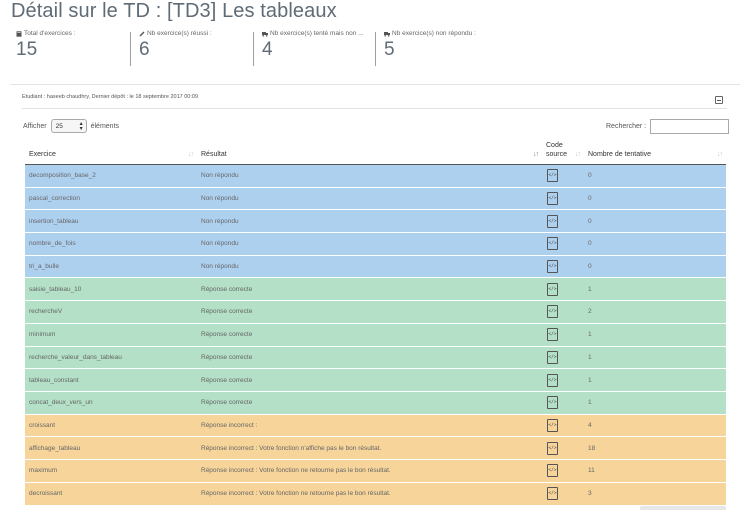  What do you see at coordinates (111, 470) in the screenshot?
I see `cell-exercice: maximum` at bounding box center [111, 470].